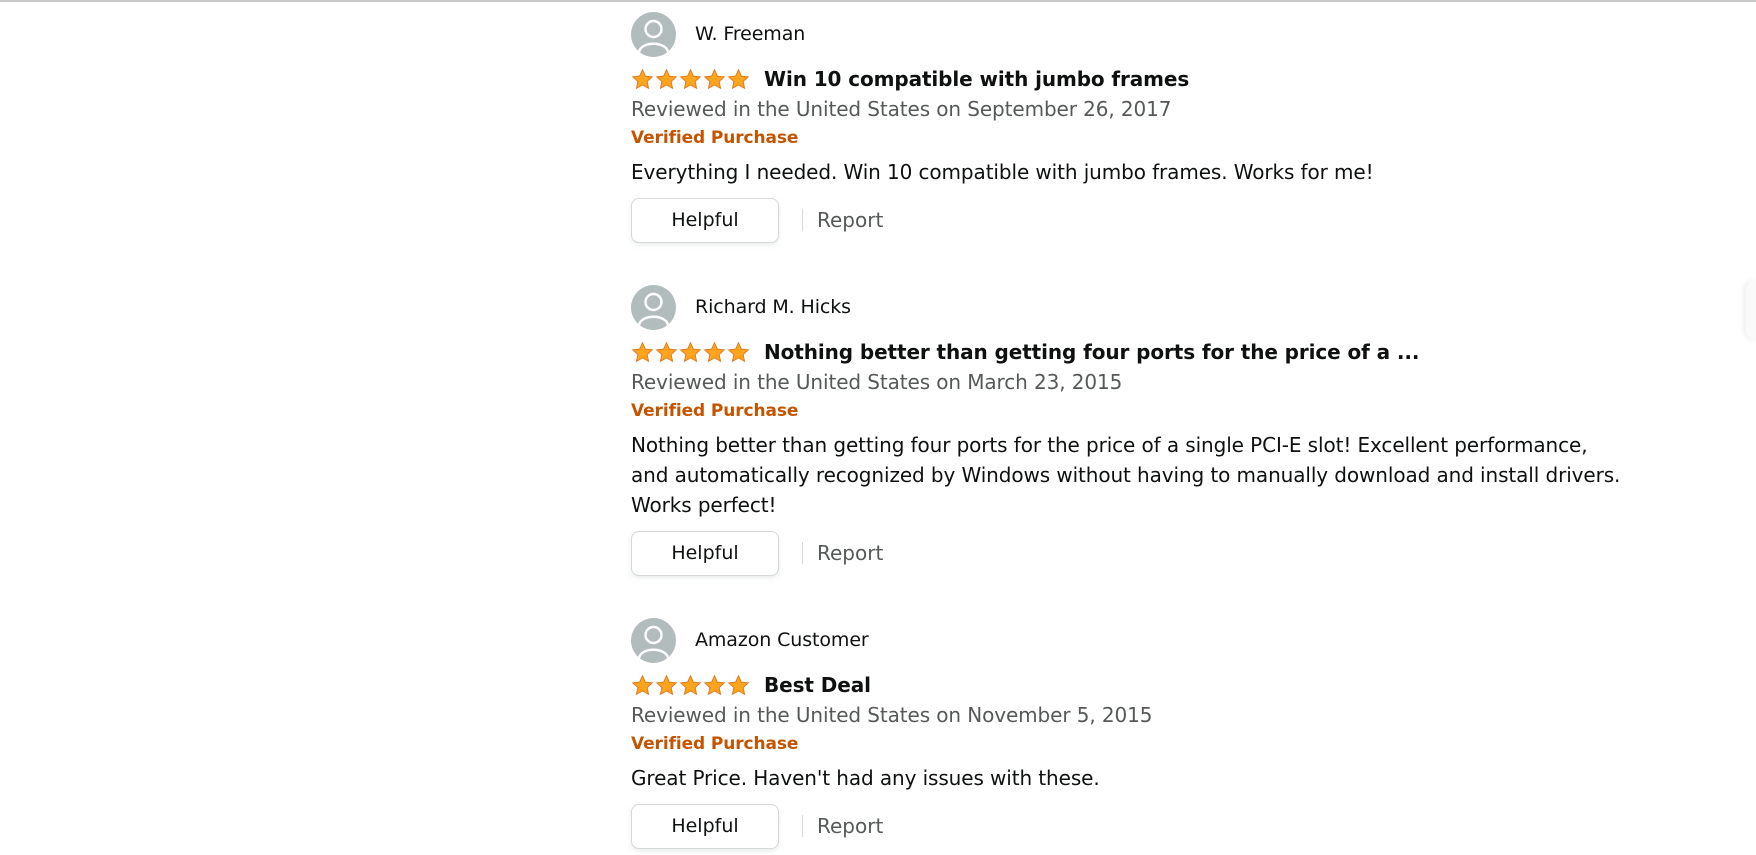 This screenshot has height=855, width=1756. Describe the element at coordinates (817, 685) in the screenshot. I see `review-title-link: Best Deal` at that location.